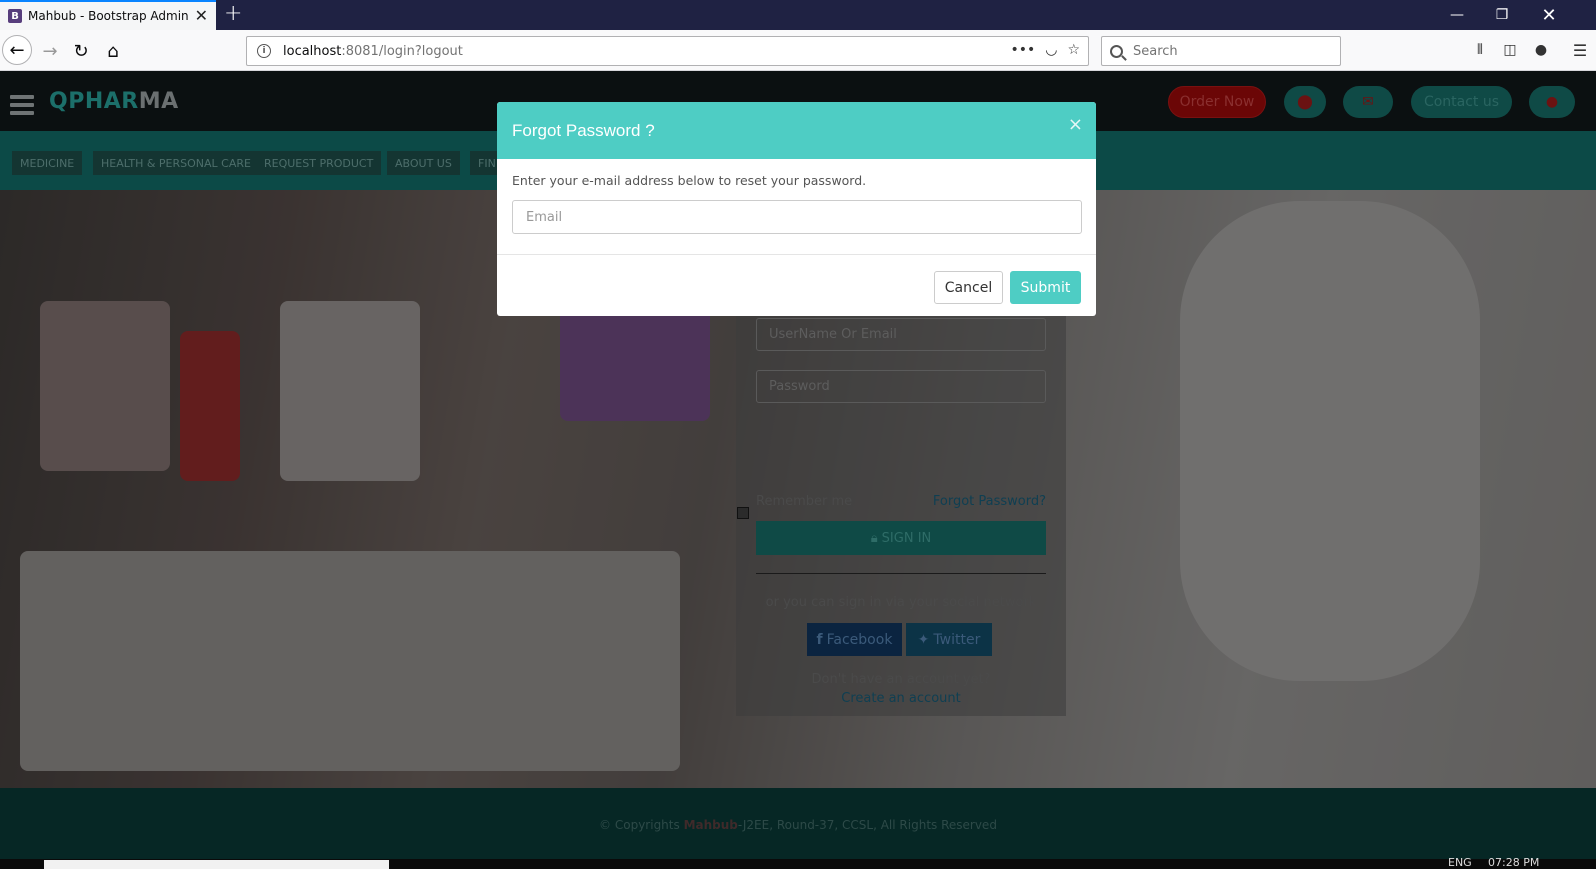 This screenshot has width=1596, height=869. What do you see at coordinates (1075, 125) in the screenshot?
I see `close-icon: ×` at bounding box center [1075, 125].